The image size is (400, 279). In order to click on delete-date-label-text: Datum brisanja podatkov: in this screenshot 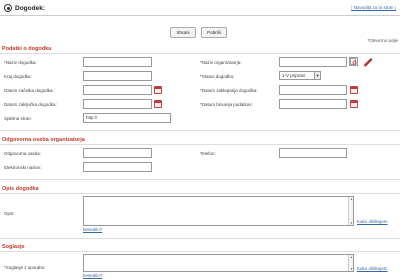, I will do `click(227, 104)`.